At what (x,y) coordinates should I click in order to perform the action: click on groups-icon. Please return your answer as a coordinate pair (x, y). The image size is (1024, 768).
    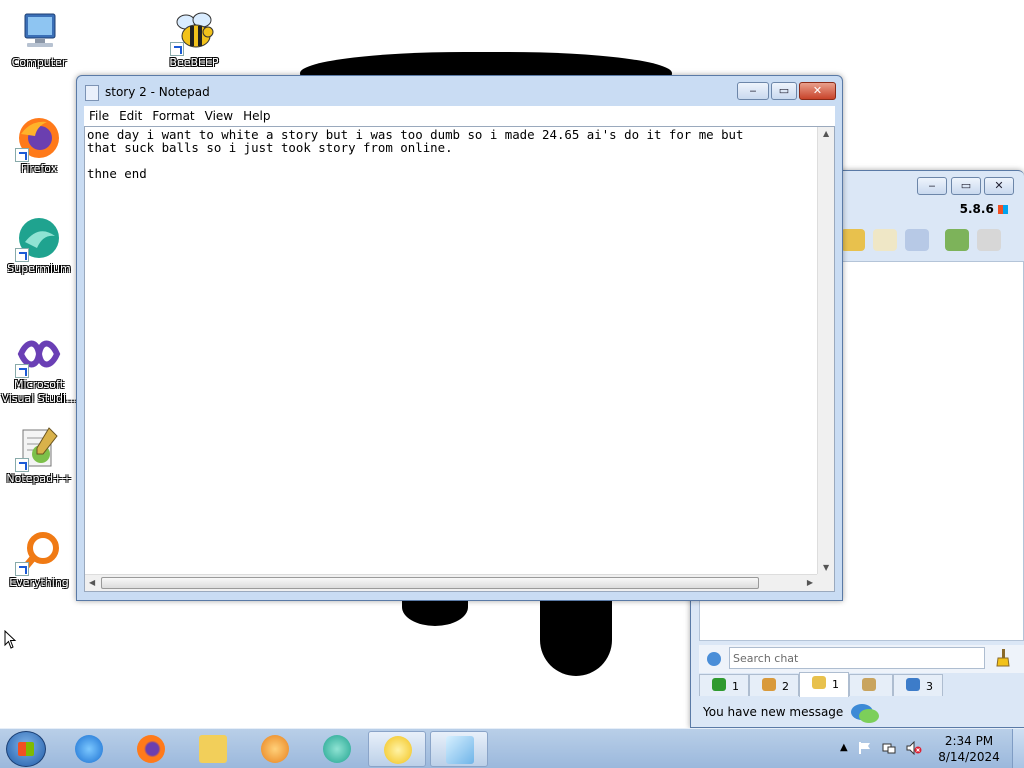
    Looking at the image, I should click on (769, 684).